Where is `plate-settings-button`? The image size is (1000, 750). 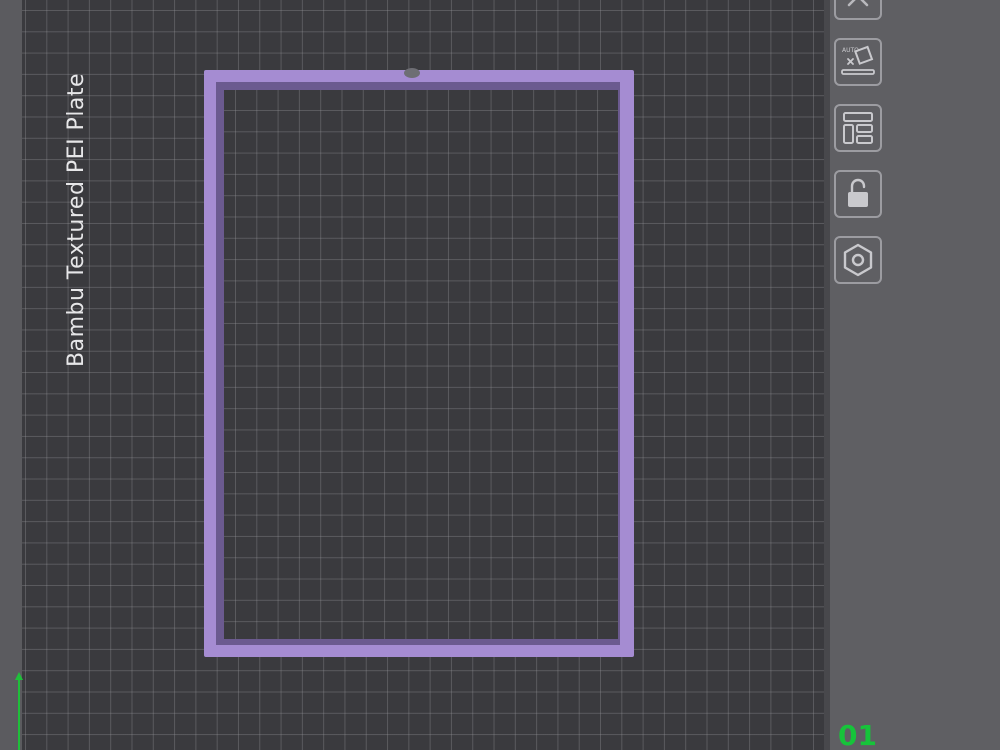 plate-settings-button is located at coordinates (858, 260).